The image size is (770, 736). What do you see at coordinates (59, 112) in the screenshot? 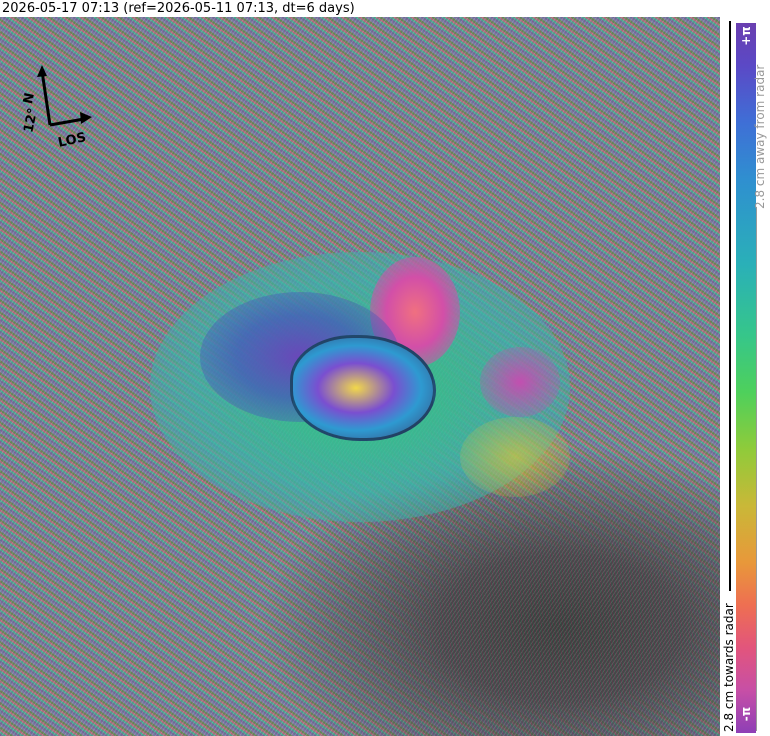
I see `north-arrow: N 12° LOS` at bounding box center [59, 112].